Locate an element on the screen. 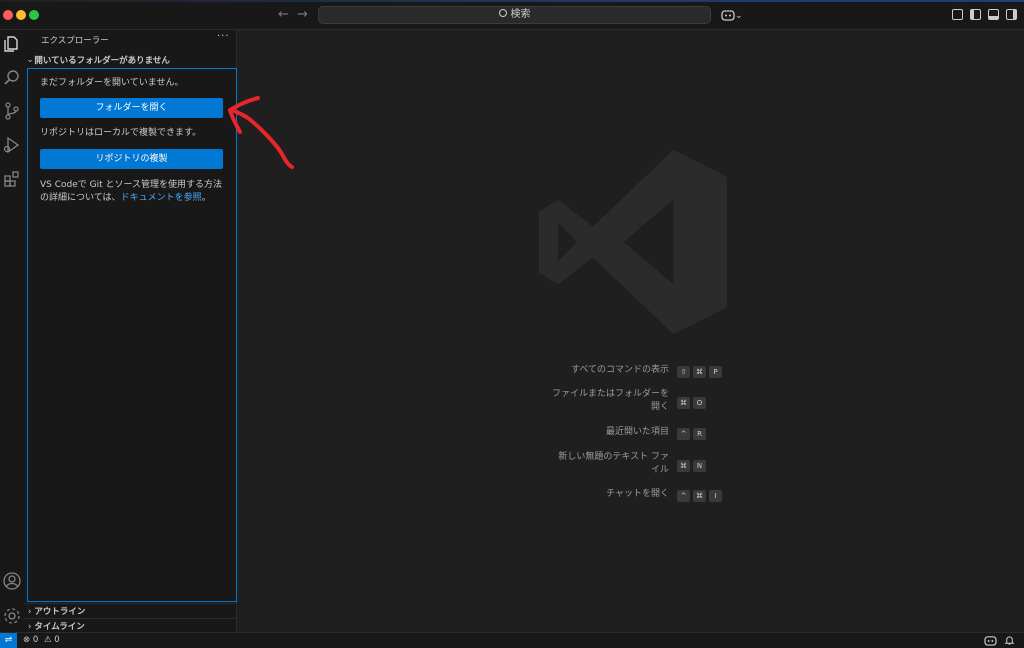  label-line: ファイルまたはフォルダーを is located at coordinates (610, 394).